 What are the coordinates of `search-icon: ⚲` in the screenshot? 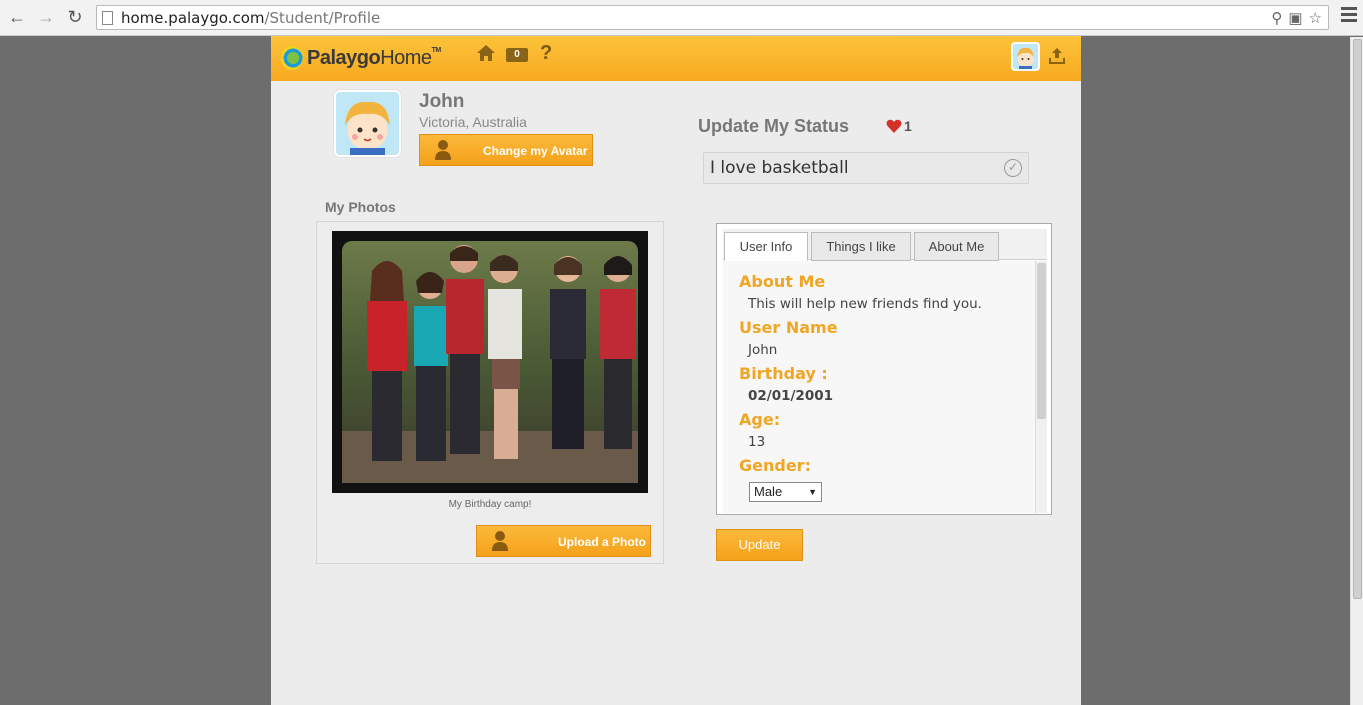 It's located at (1276, 18).